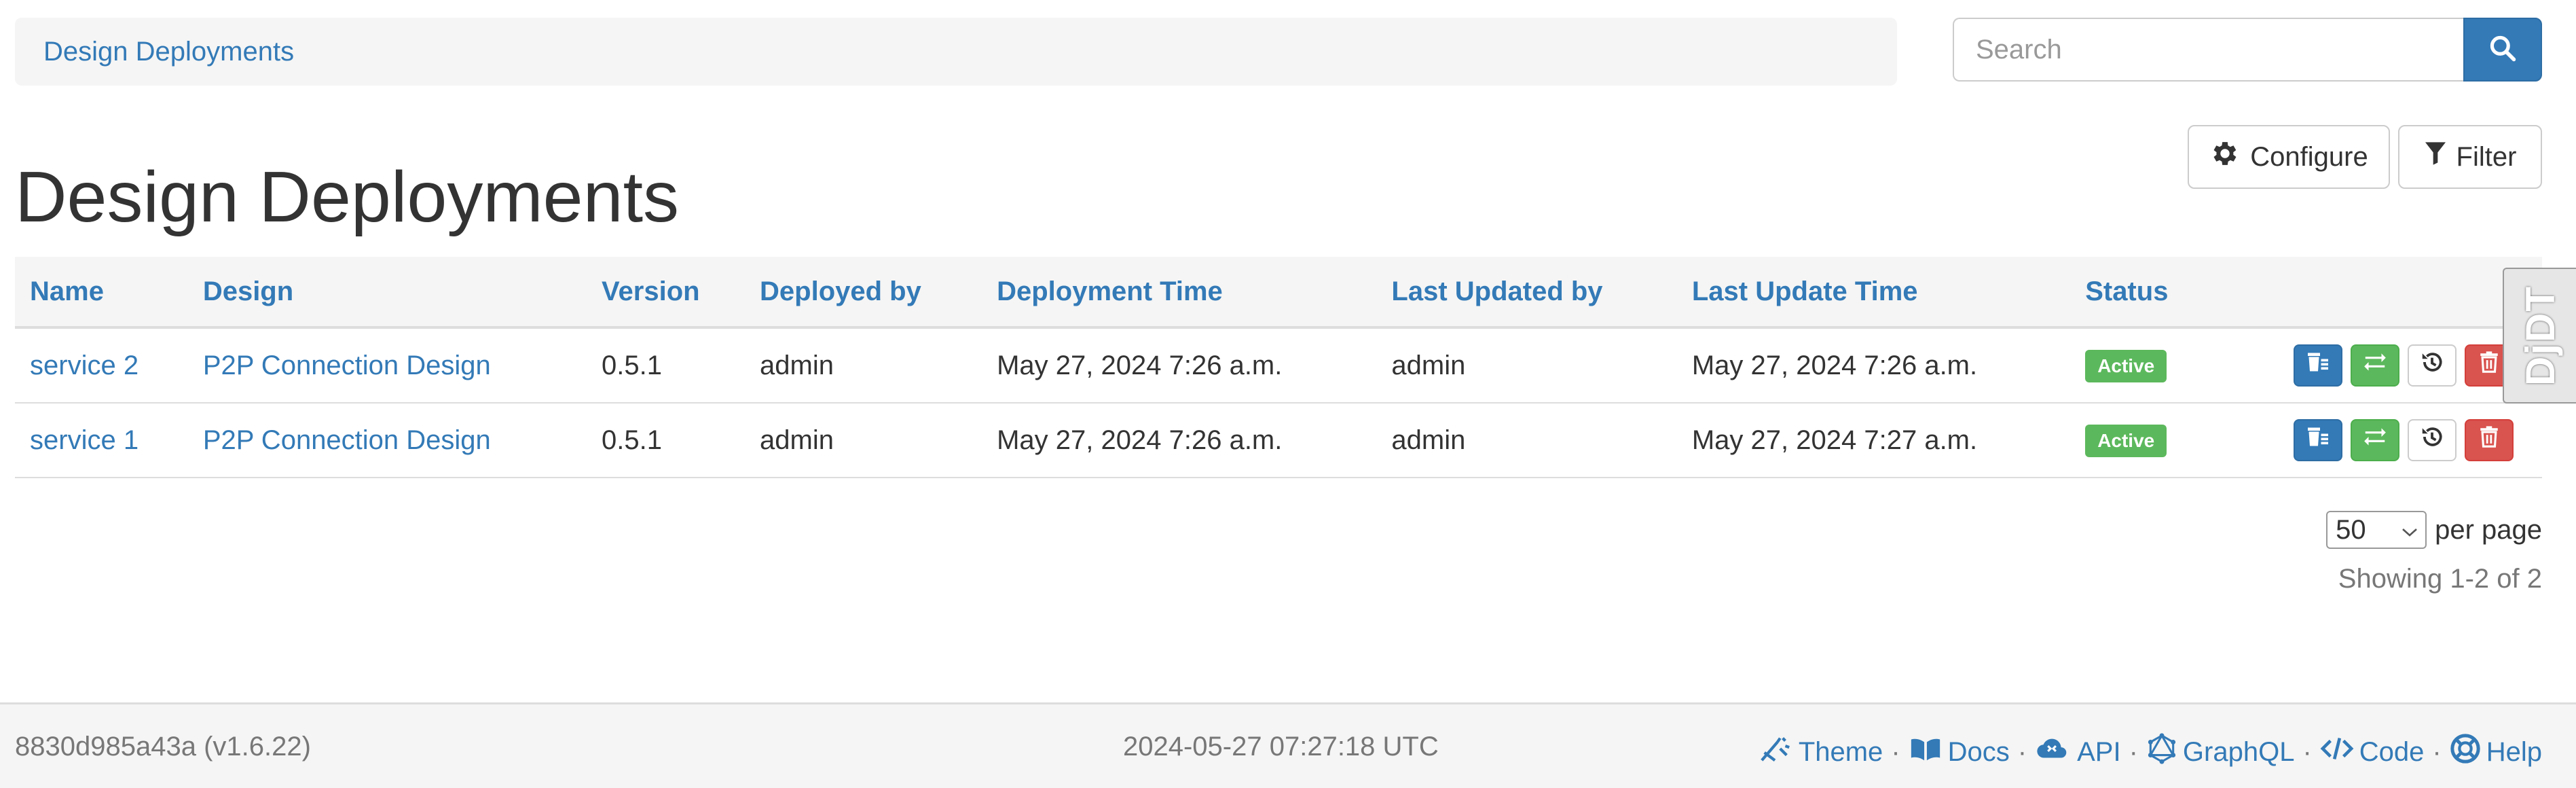 This screenshot has width=2576, height=788. I want to click on column-header-version: Version, so click(666, 293).